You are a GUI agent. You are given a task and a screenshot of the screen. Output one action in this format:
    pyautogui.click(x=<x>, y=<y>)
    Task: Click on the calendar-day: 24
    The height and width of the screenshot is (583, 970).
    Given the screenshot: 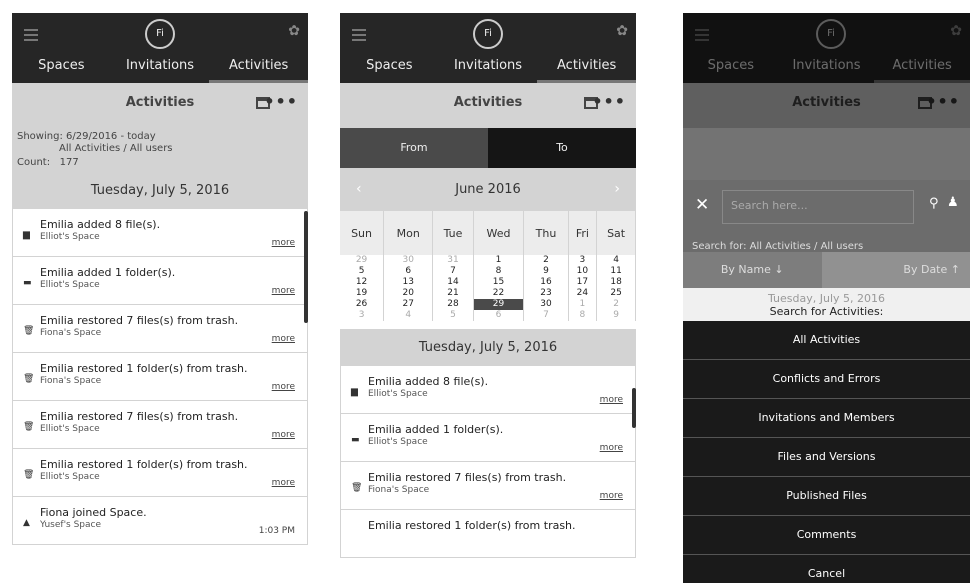 What is the action you would take?
    pyautogui.click(x=583, y=293)
    